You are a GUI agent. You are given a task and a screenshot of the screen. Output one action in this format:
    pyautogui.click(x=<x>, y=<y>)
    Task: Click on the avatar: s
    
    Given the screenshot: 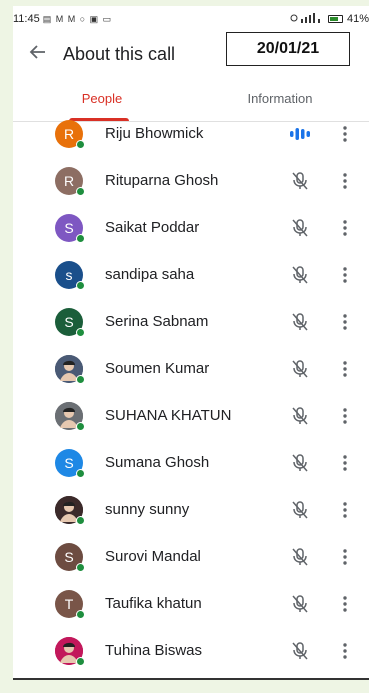 What is the action you would take?
    pyautogui.click(x=70, y=275)
    